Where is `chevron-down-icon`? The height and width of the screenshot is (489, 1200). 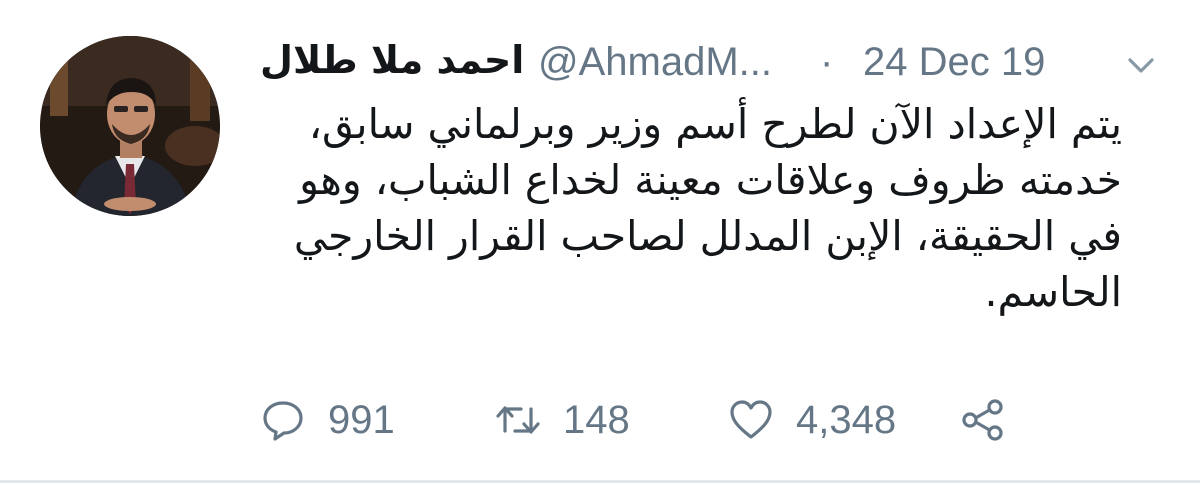 chevron-down-icon is located at coordinates (1141, 65).